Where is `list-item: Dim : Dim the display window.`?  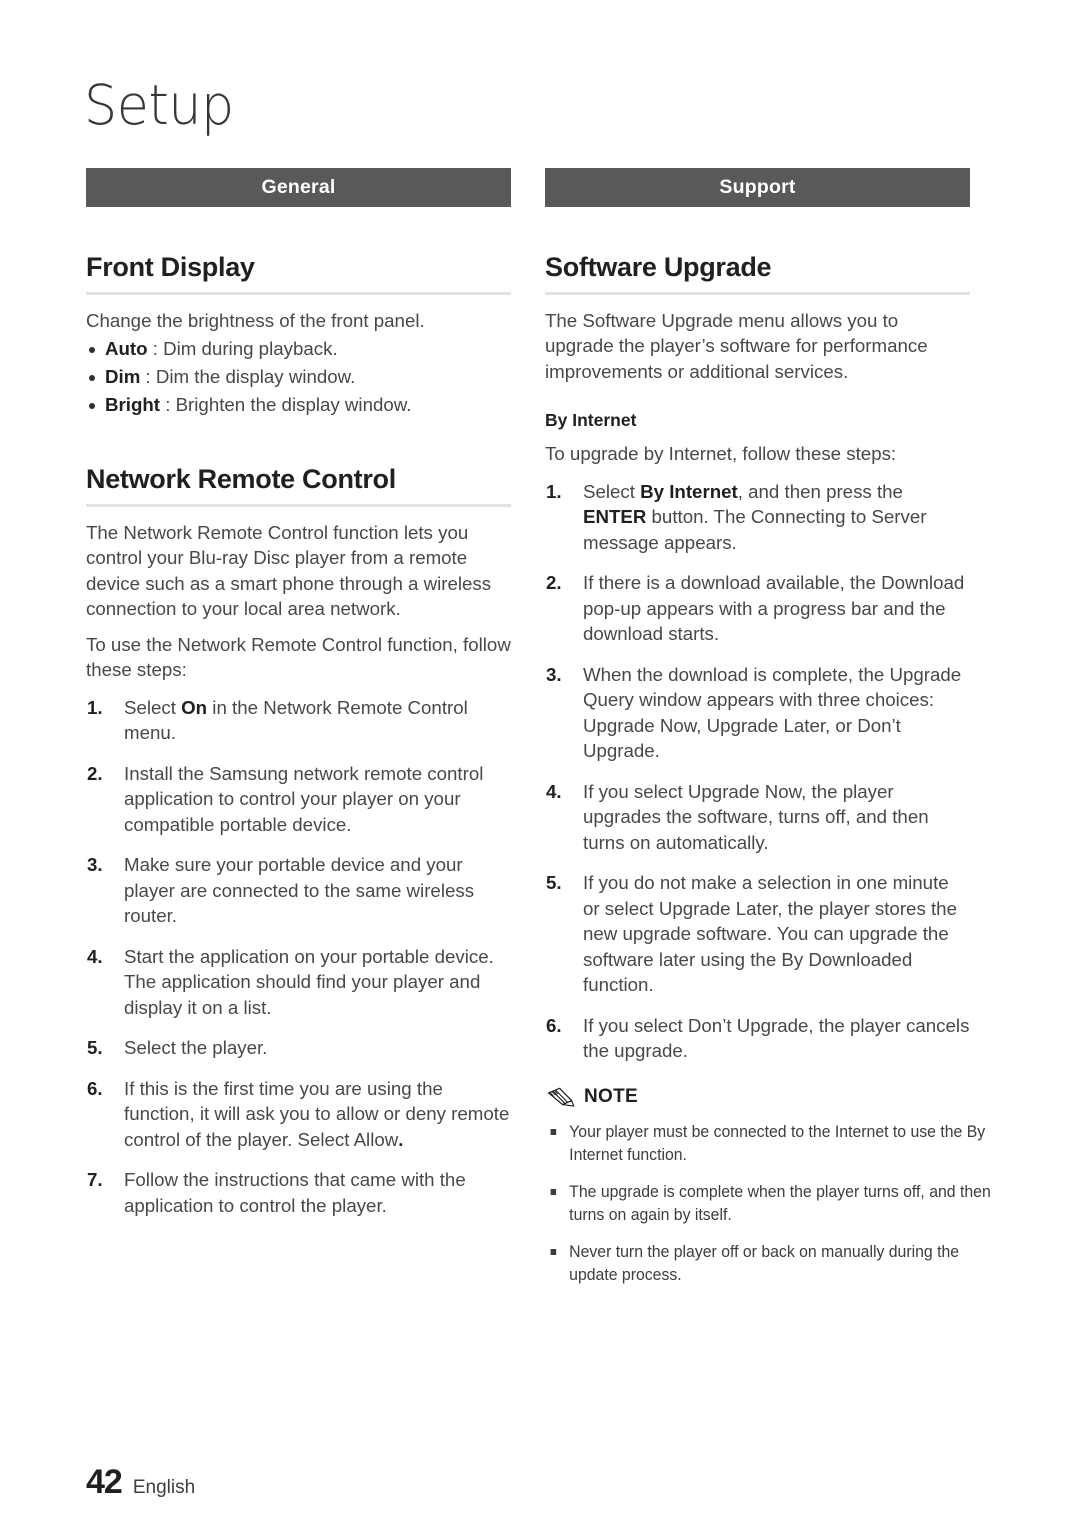
list-item: Dim : Dim the display window. is located at coordinates (298, 377).